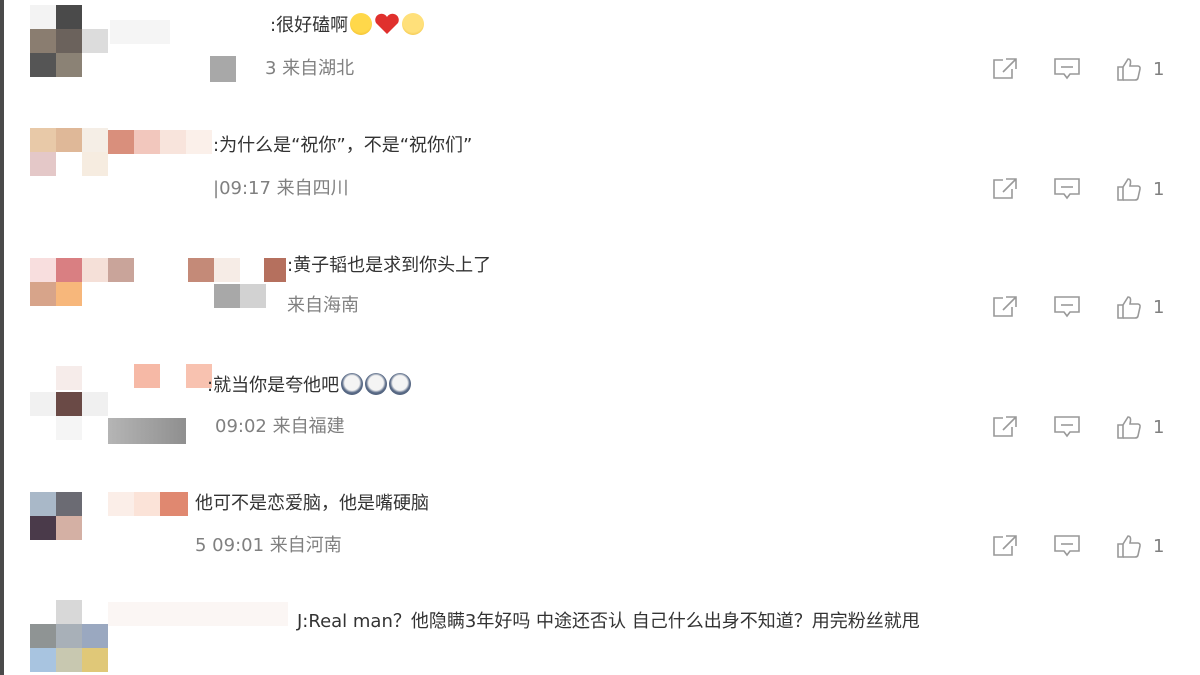 This screenshot has height=675, width=1200. I want to click on comment-meta: 5 09:01 来自河南, so click(268, 545).